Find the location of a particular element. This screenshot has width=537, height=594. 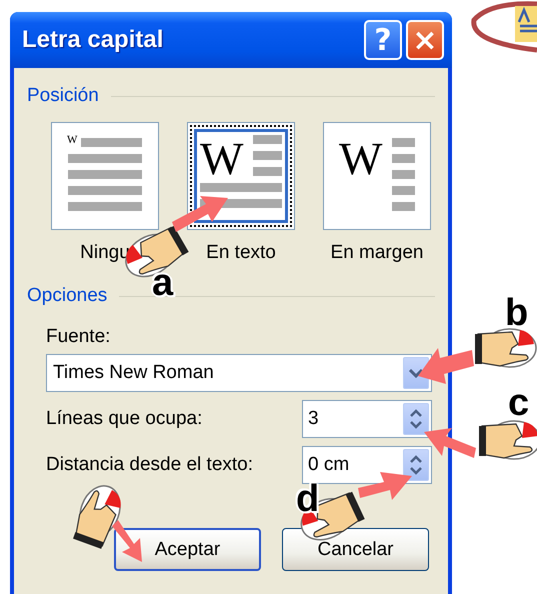

number-field: 0 cm is located at coordinates (367, 465).